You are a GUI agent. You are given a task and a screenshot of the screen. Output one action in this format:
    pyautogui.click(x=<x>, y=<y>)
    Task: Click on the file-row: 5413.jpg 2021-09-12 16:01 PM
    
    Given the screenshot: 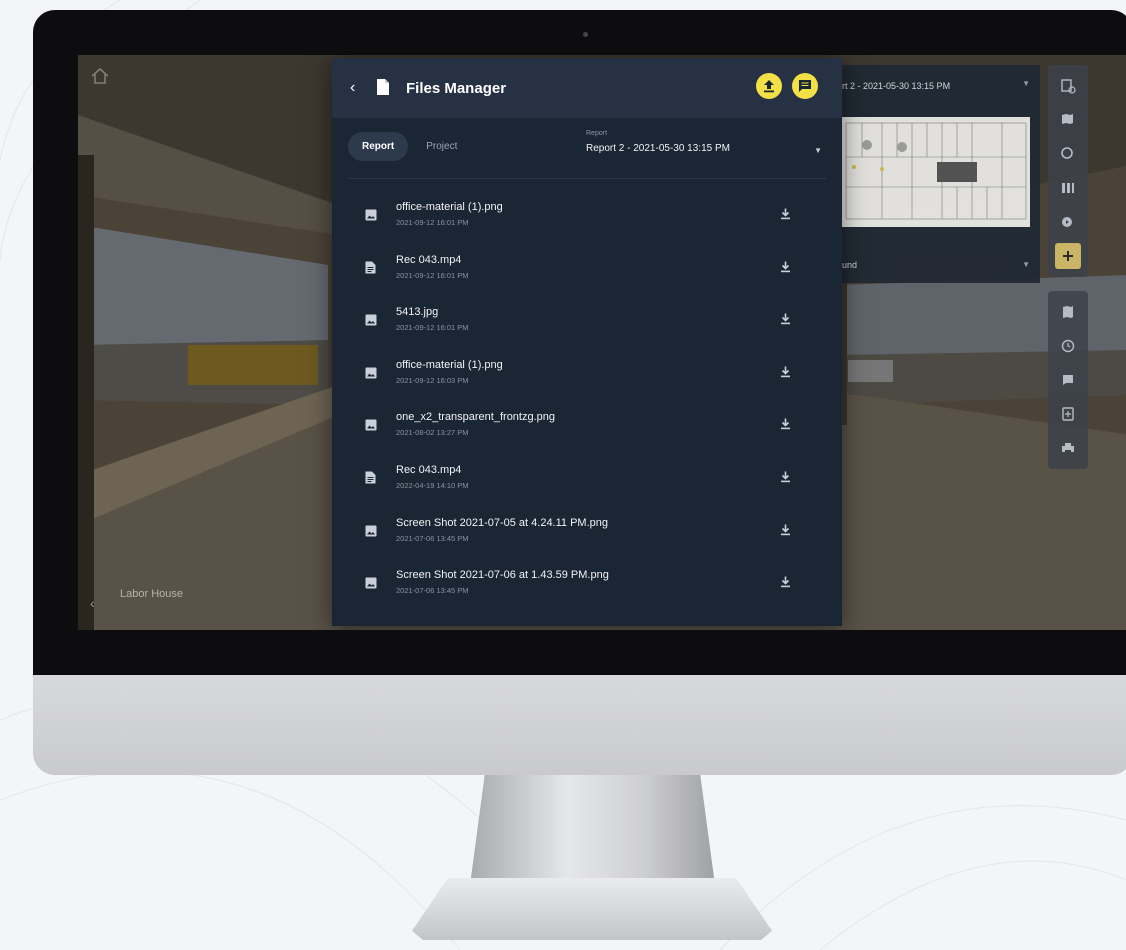 What is the action you would take?
    pyautogui.click(x=587, y=319)
    